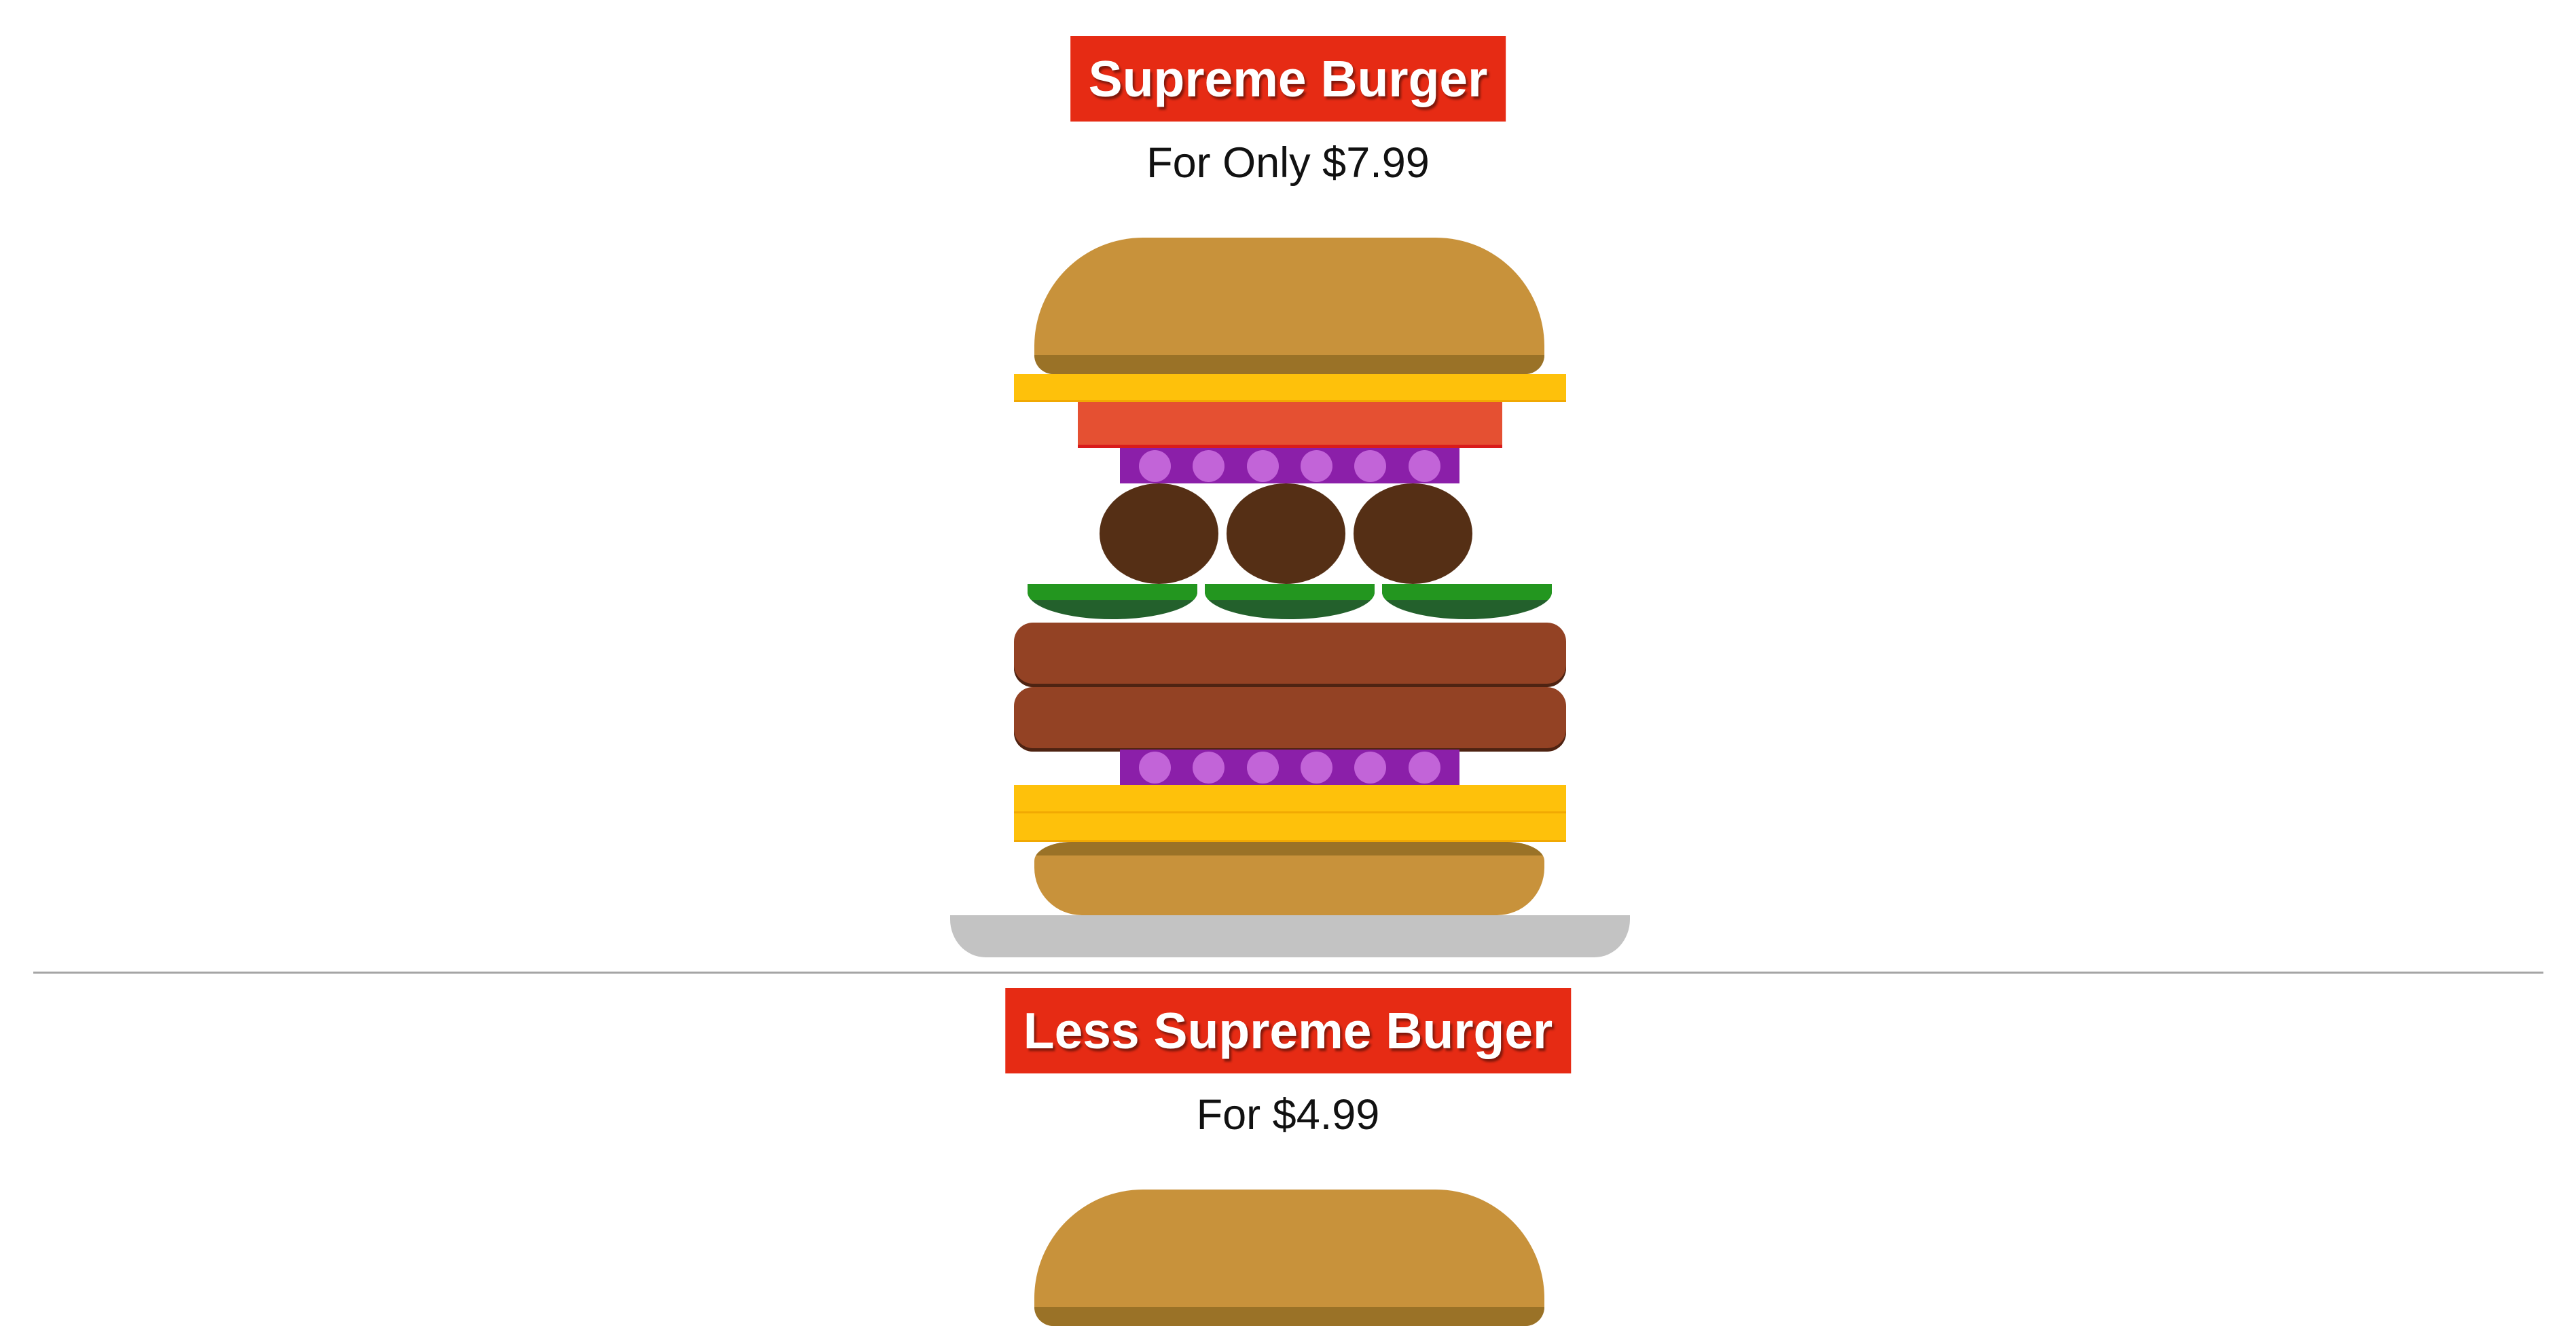 The width and height of the screenshot is (2576, 1326). Describe the element at coordinates (1289, 878) in the screenshot. I see `bottom-bun` at that location.